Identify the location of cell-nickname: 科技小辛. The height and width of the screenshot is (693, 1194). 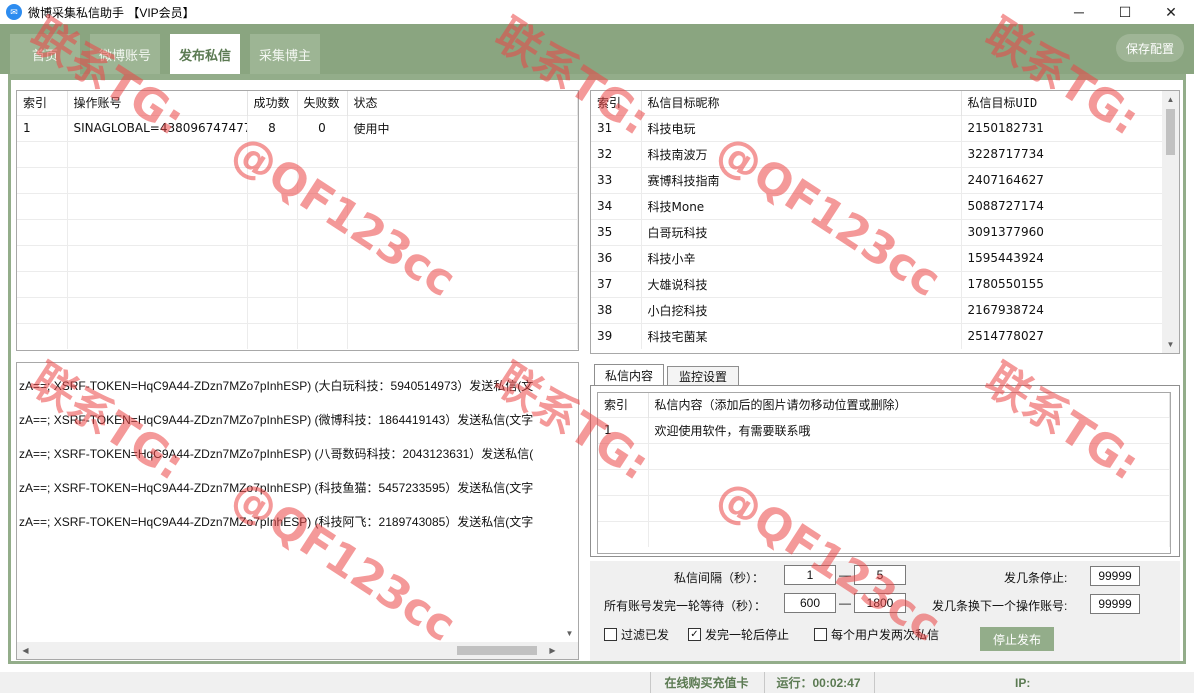
(801, 257).